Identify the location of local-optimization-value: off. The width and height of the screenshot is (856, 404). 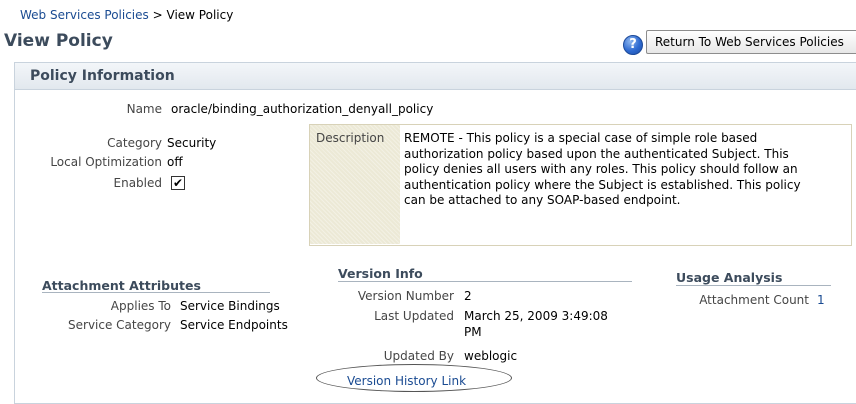
(175, 162).